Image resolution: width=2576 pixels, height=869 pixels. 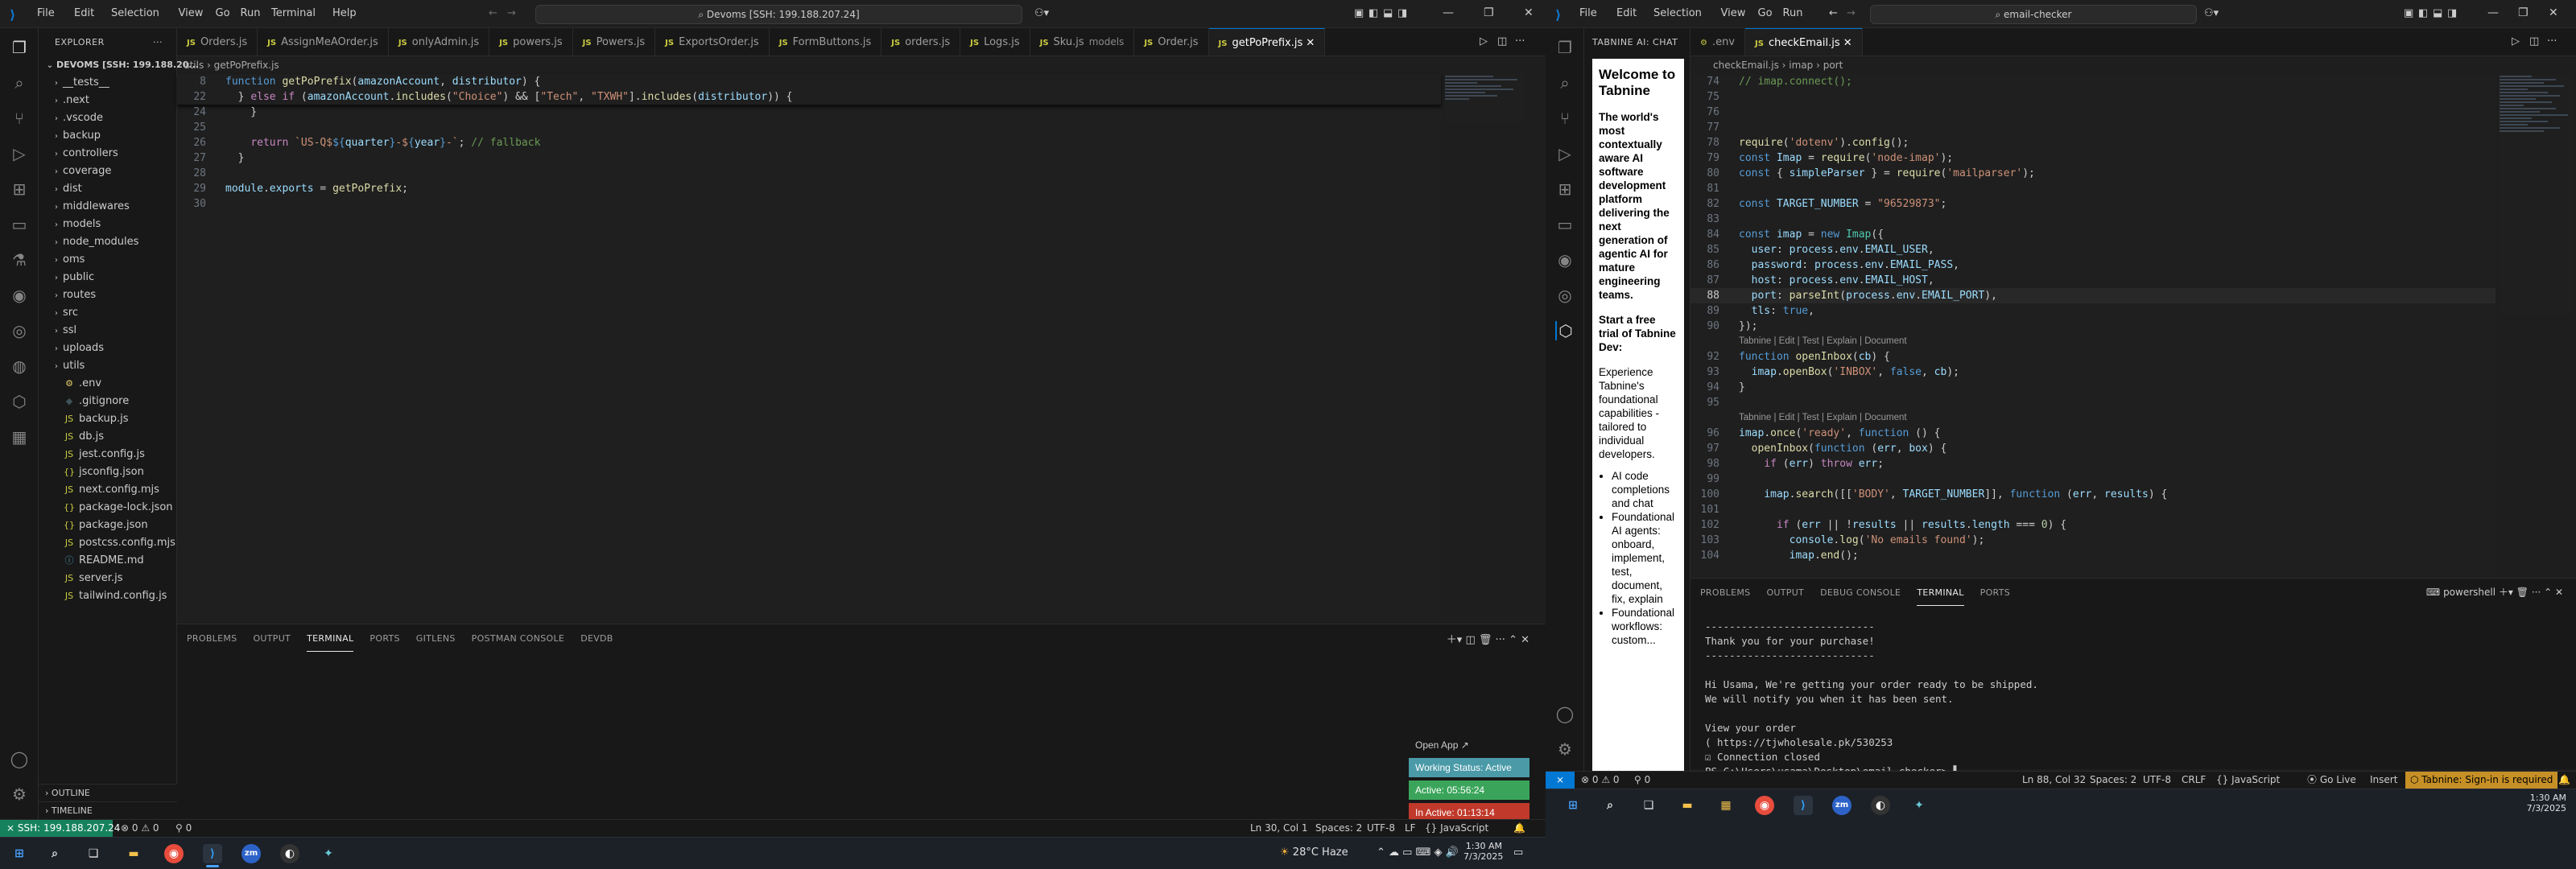 I want to click on toggle-panel-icon: ⬓, so click(x=2437, y=13).